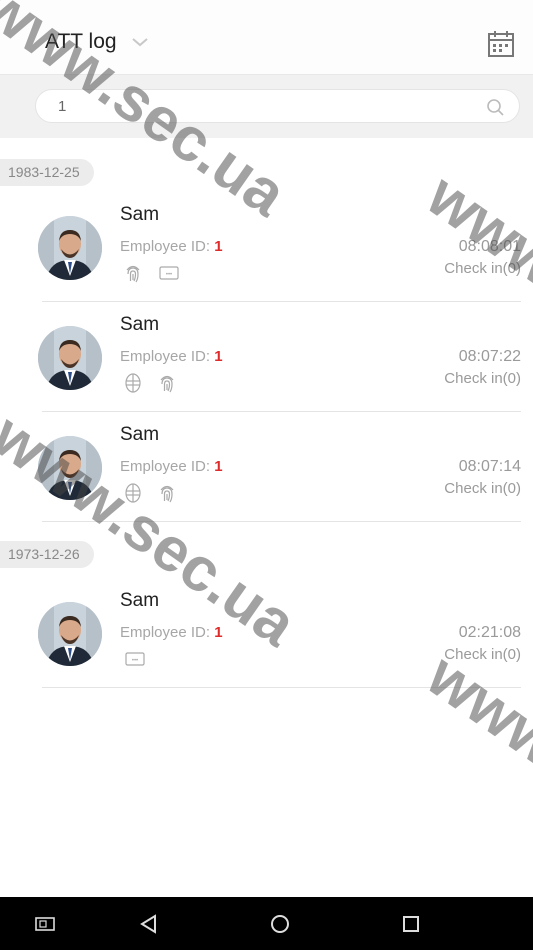 This screenshot has width=533, height=950. What do you see at coordinates (280, 924) in the screenshot?
I see `home-icon` at bounding box center [280, 924].